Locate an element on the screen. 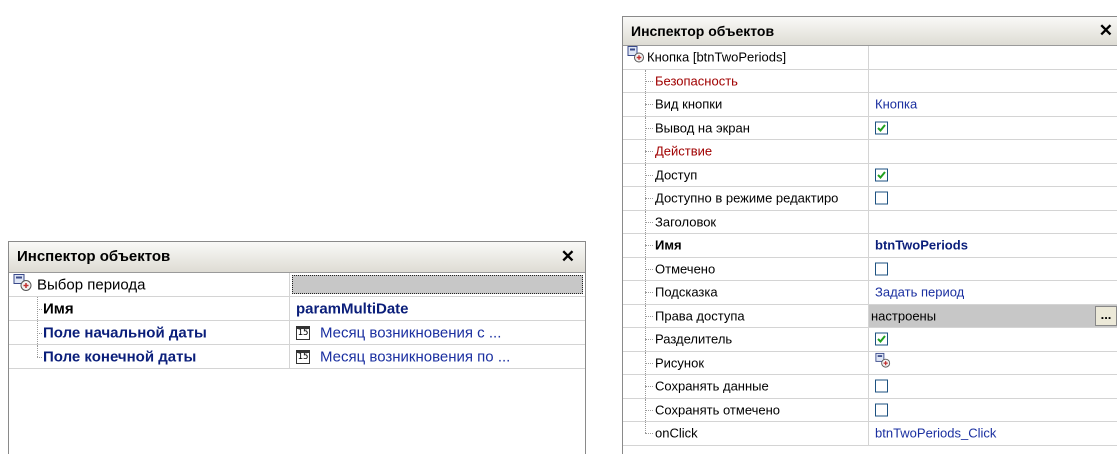 The width and height of the screenshot is (1117, 454). right-inspector-title: Инспектор объектов is located at coordinates (703, 31).